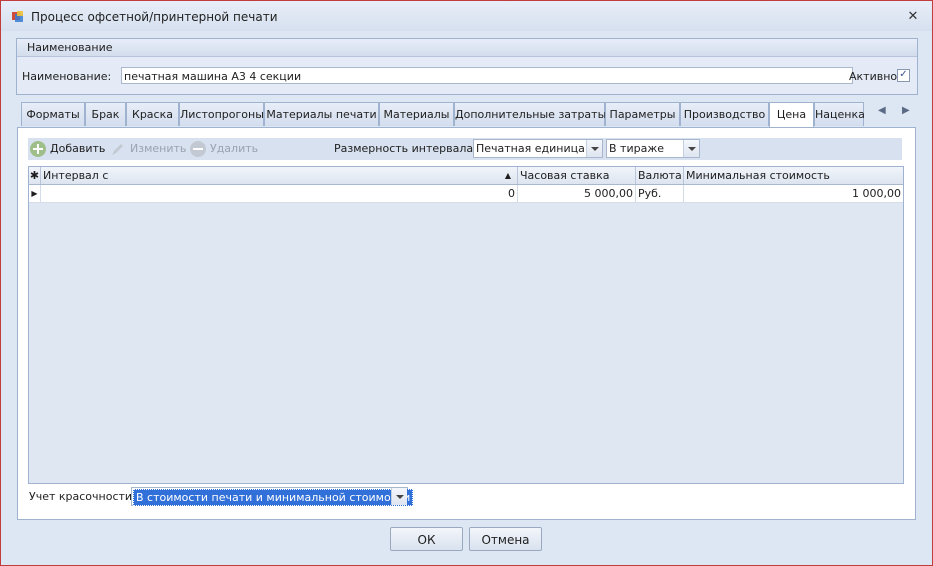 This screenshot has width=933, height=566. I want to click on name-input: печатная машина А3 4 секции, so click(487, 75).